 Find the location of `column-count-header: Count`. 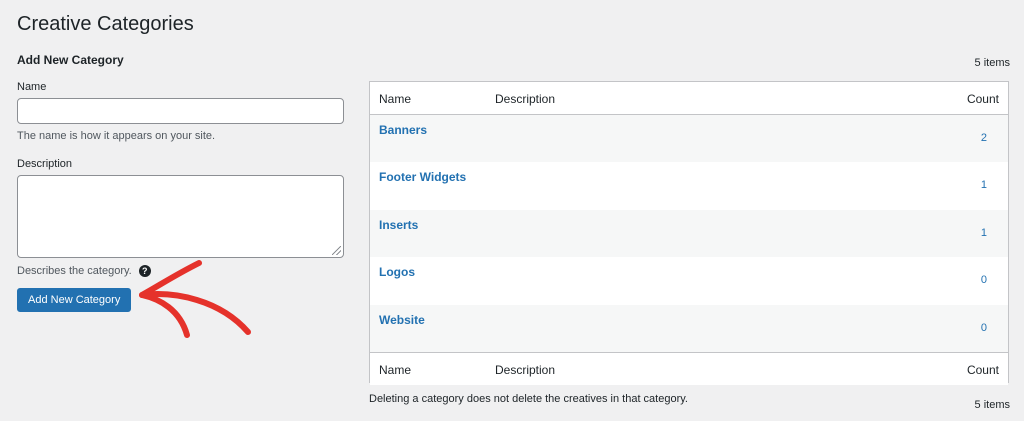

column-count-header: Count is located at coordinates (982, 99).